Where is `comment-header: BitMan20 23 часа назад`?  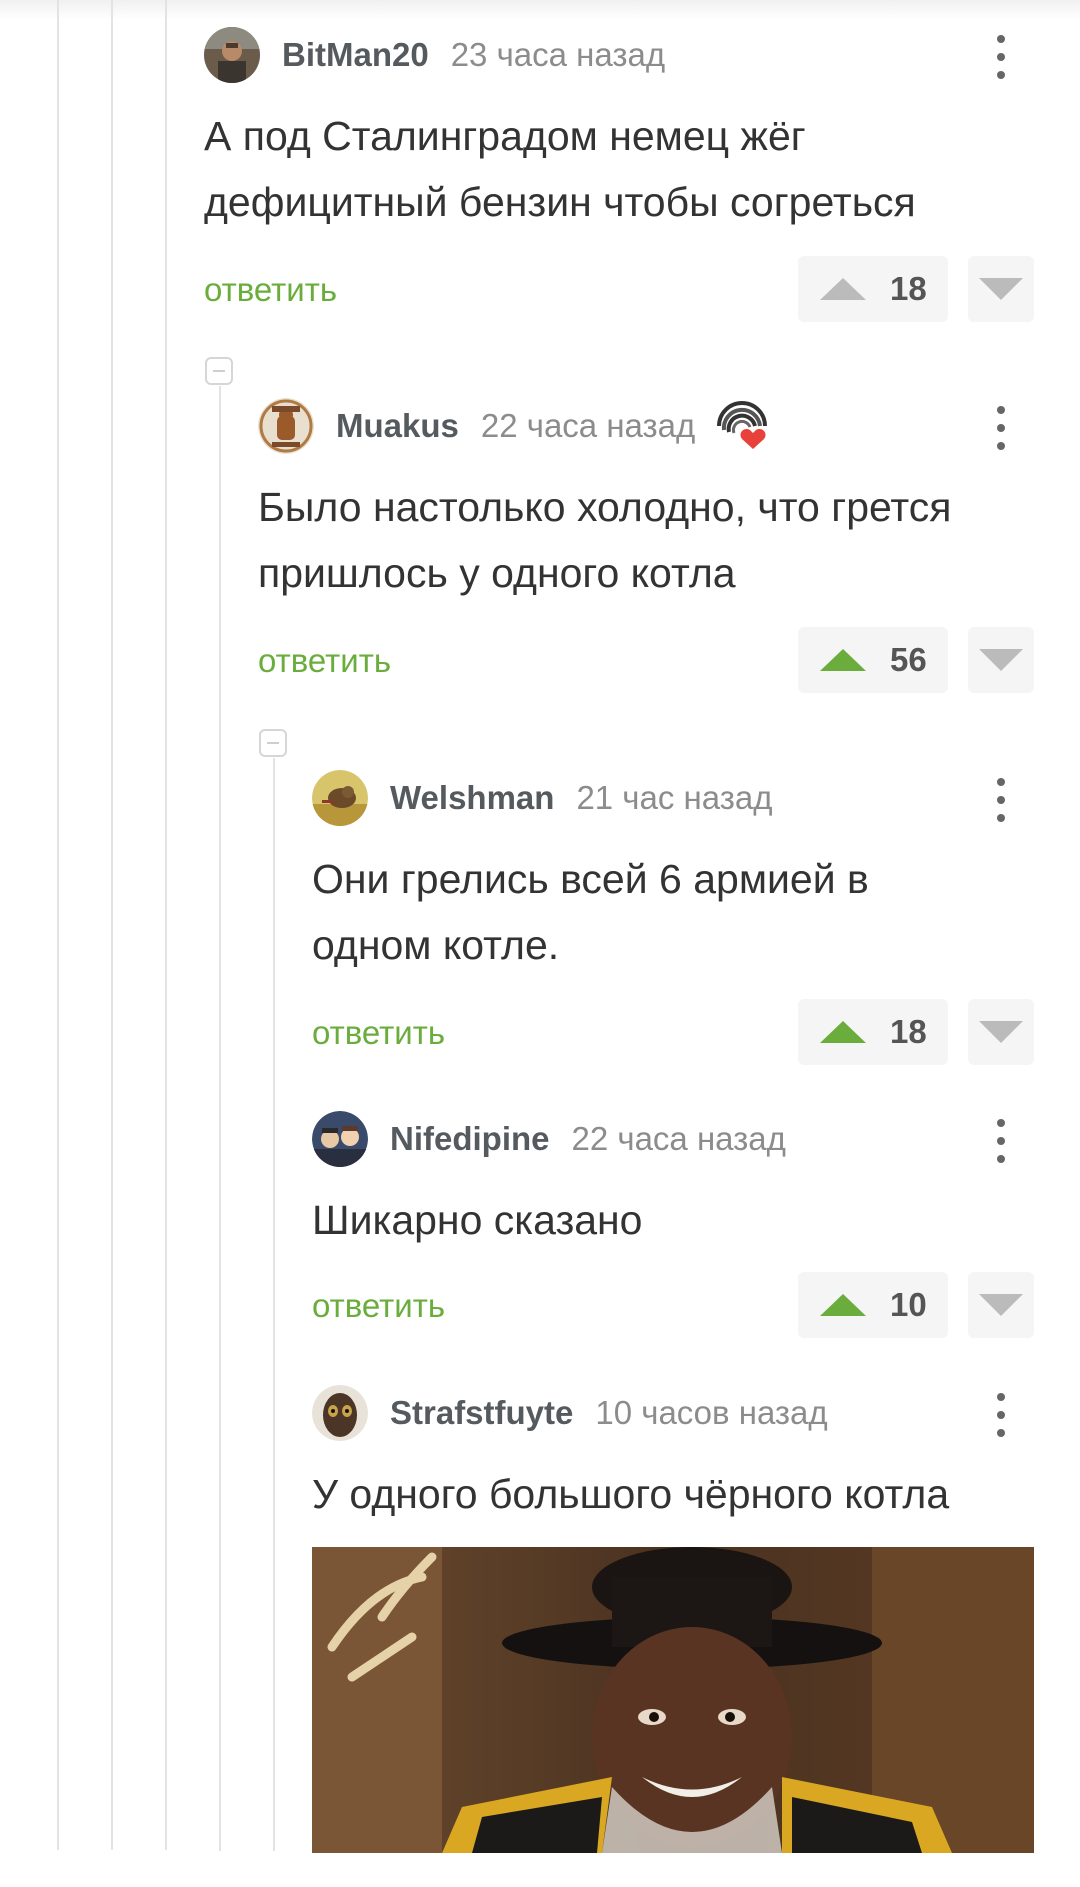 comment-header: BitMan20 23 часа назад is located at coordinates (434, 55).